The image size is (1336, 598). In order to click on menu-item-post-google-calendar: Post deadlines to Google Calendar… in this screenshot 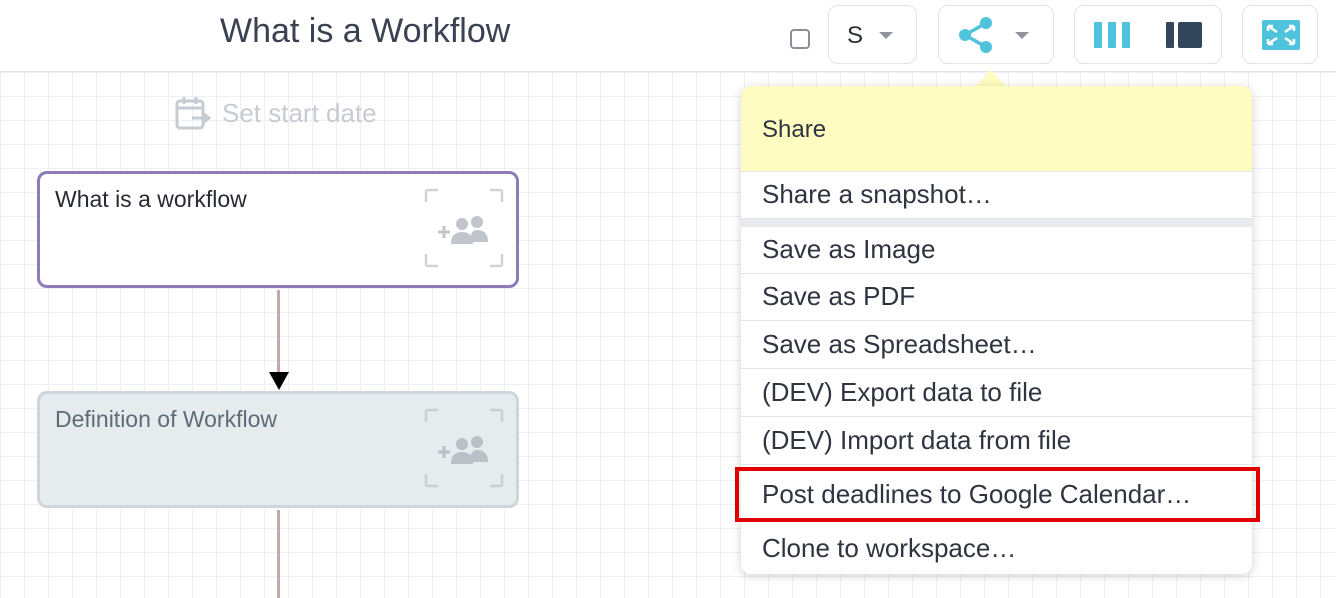, I will do `click(996, 495)`.